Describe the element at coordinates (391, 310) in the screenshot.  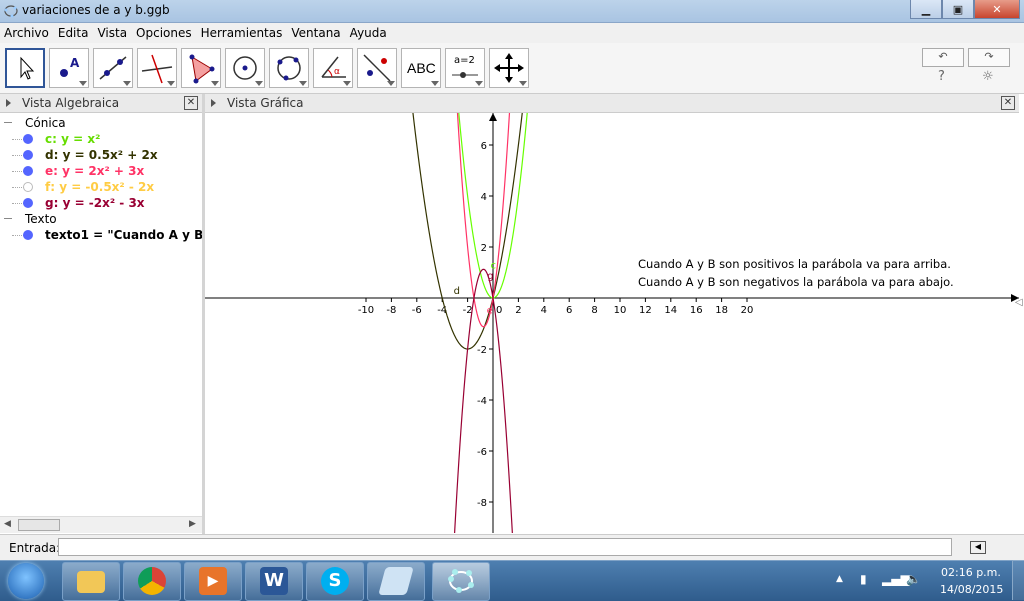
I see `x-tick-label: -8` at that location.